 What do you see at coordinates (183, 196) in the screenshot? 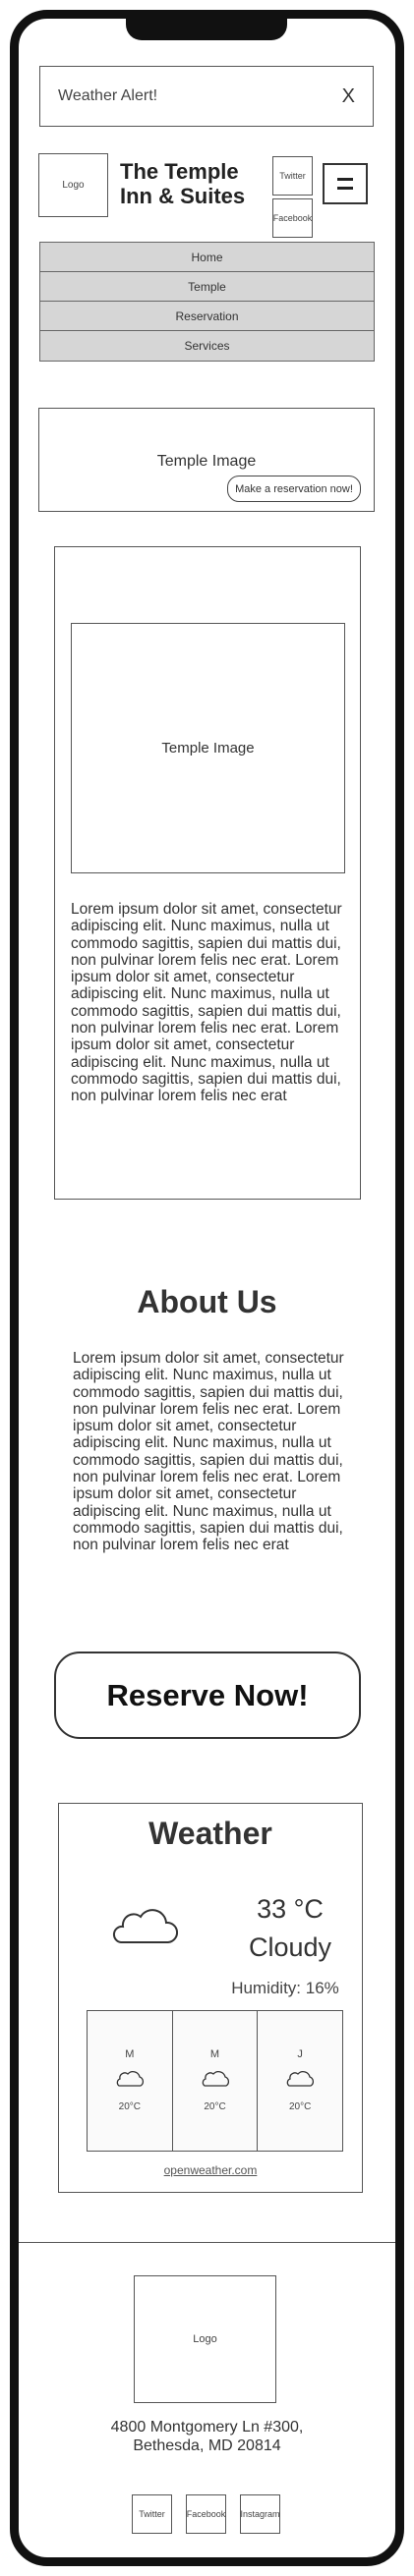
I see `brand-title-line2: Inn & Suites` at bounding box center [183, 196].